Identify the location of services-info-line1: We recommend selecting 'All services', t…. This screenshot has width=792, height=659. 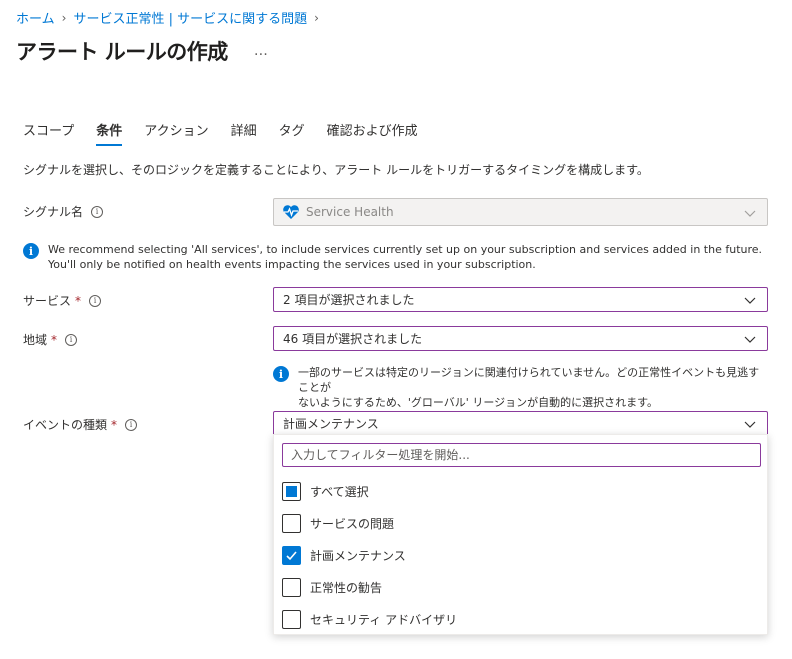
(405, 249).